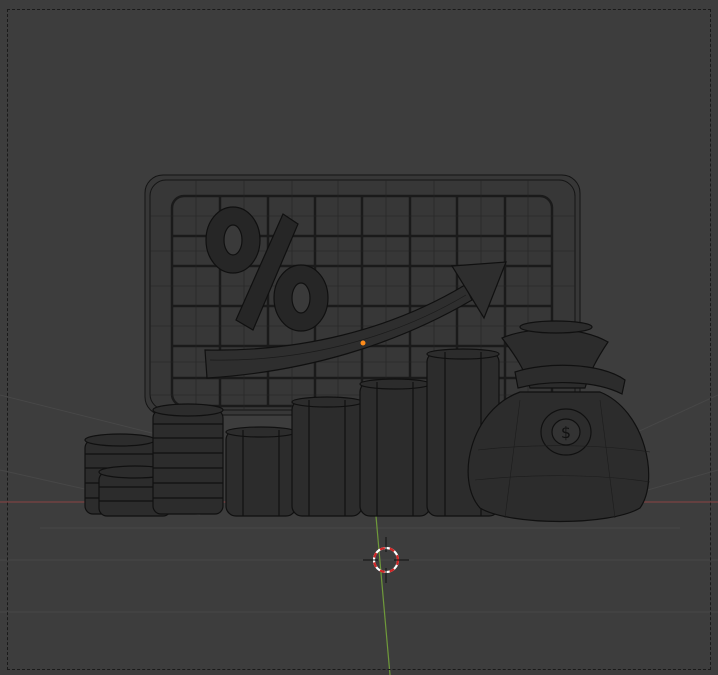 This screenshot has width=718, height=675. I want to click on dollar-coin: $, so click(566, 432).